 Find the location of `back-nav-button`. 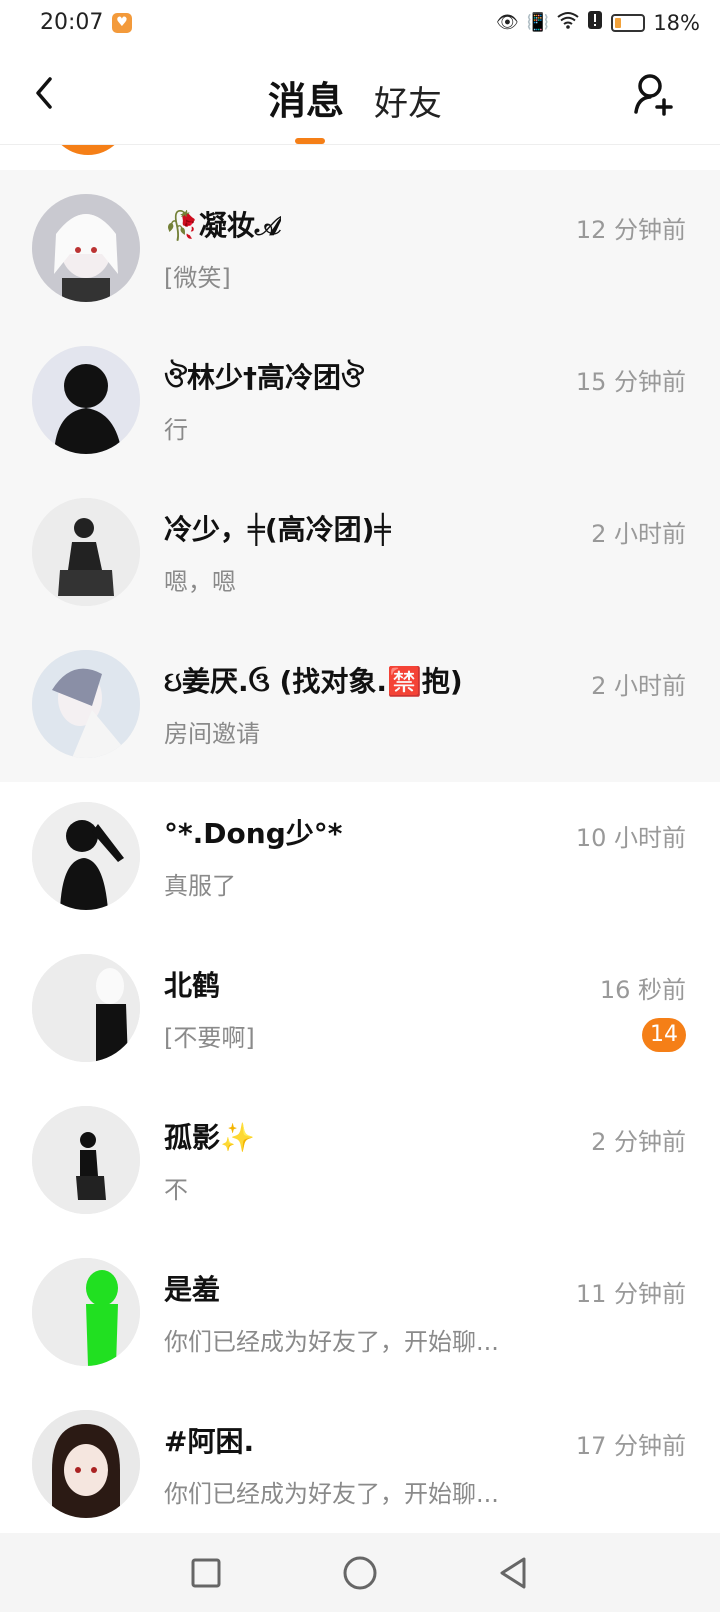

back-nav-button is located at coordinates (514, 1573).